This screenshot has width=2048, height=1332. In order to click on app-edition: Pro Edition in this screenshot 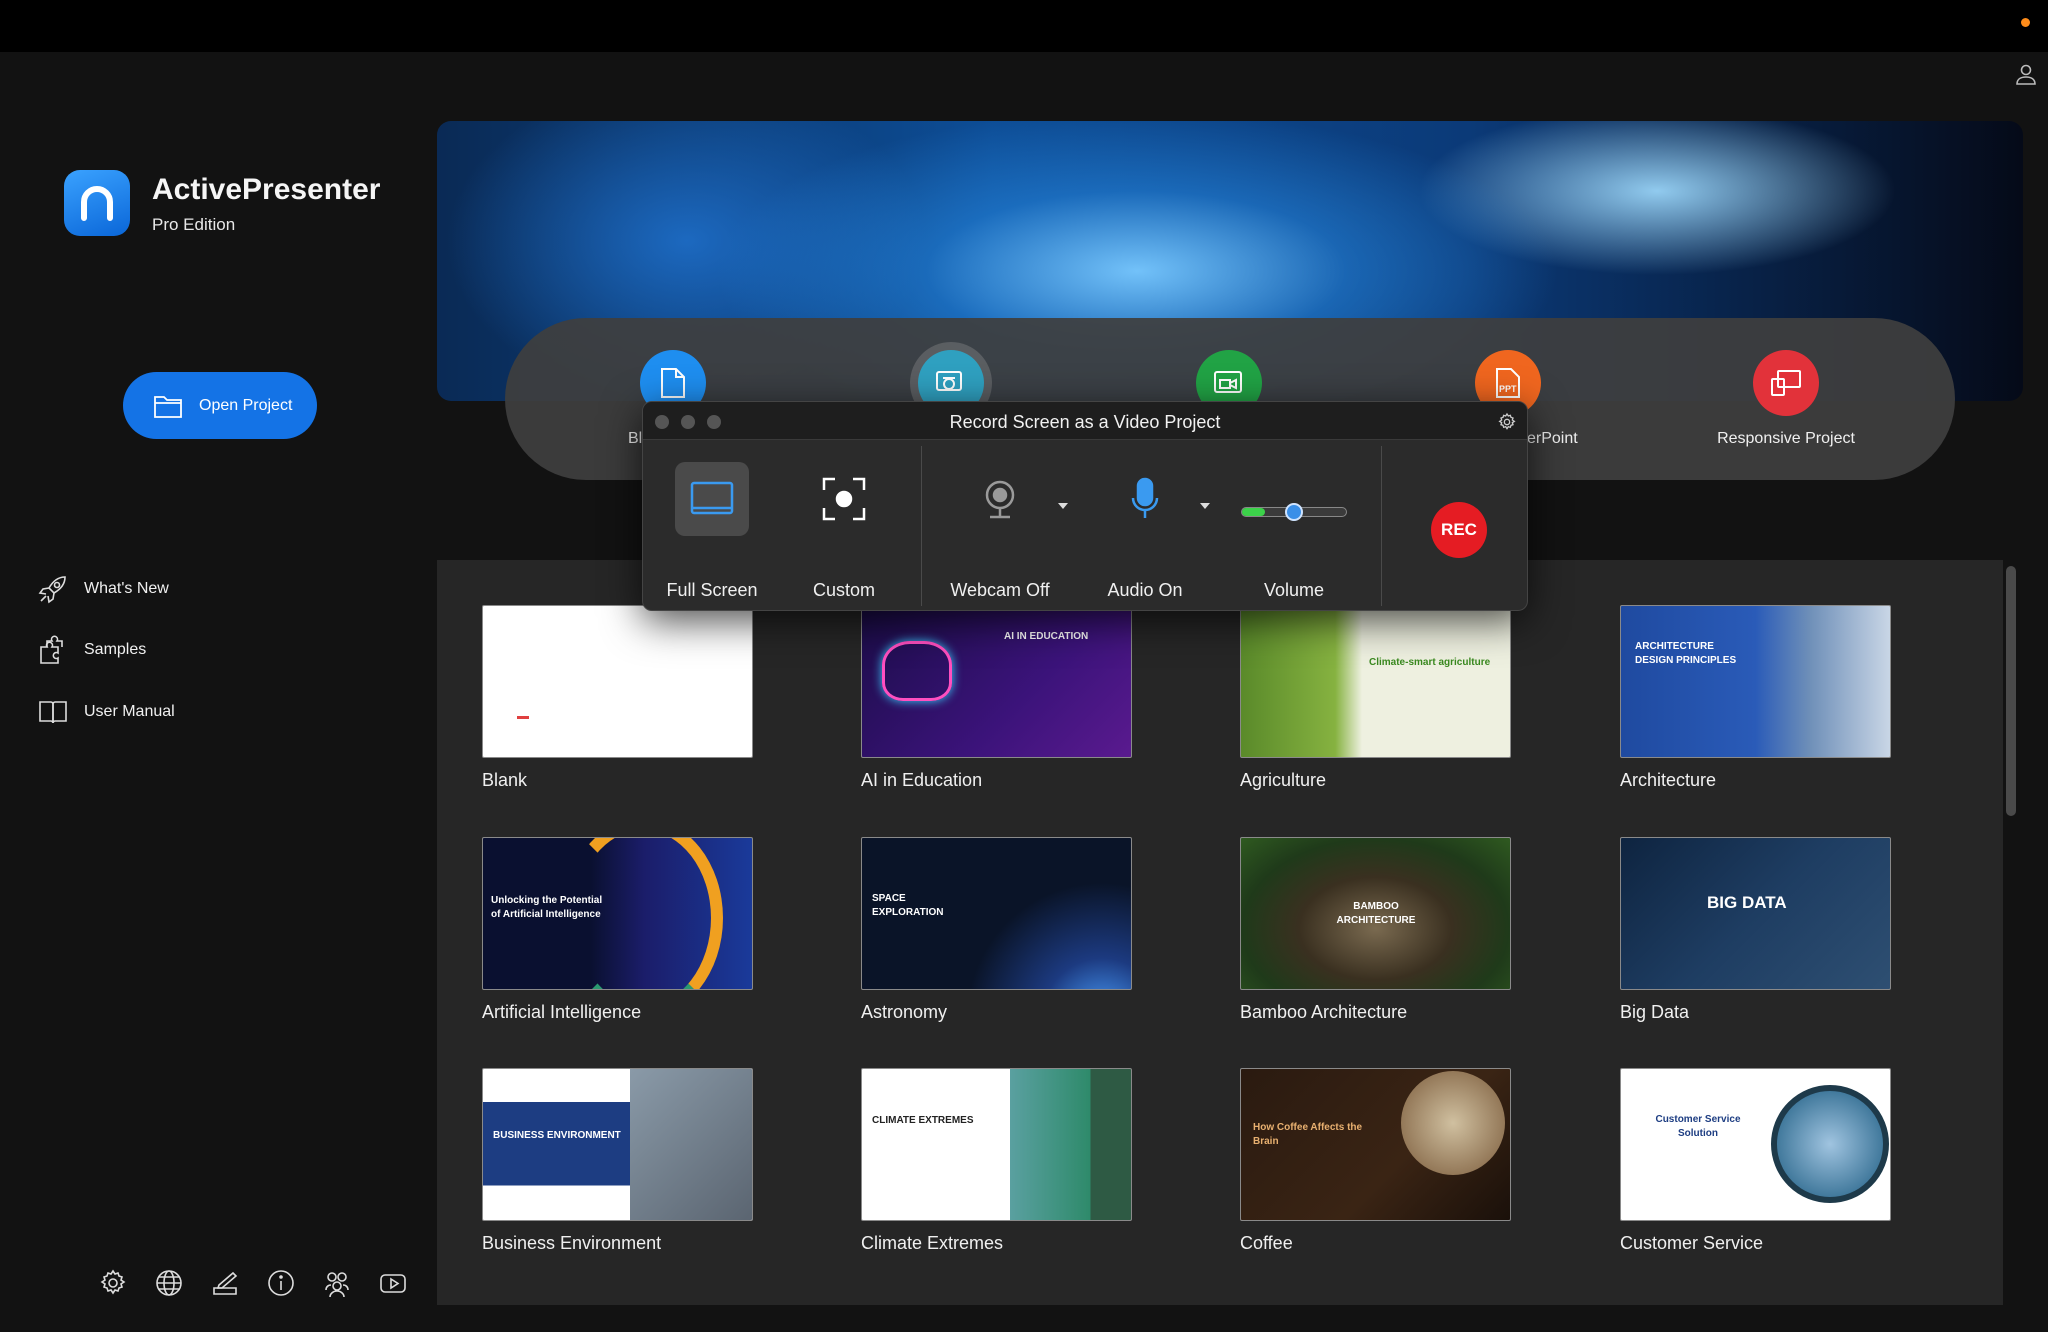, I will do `click(194, 224)`.